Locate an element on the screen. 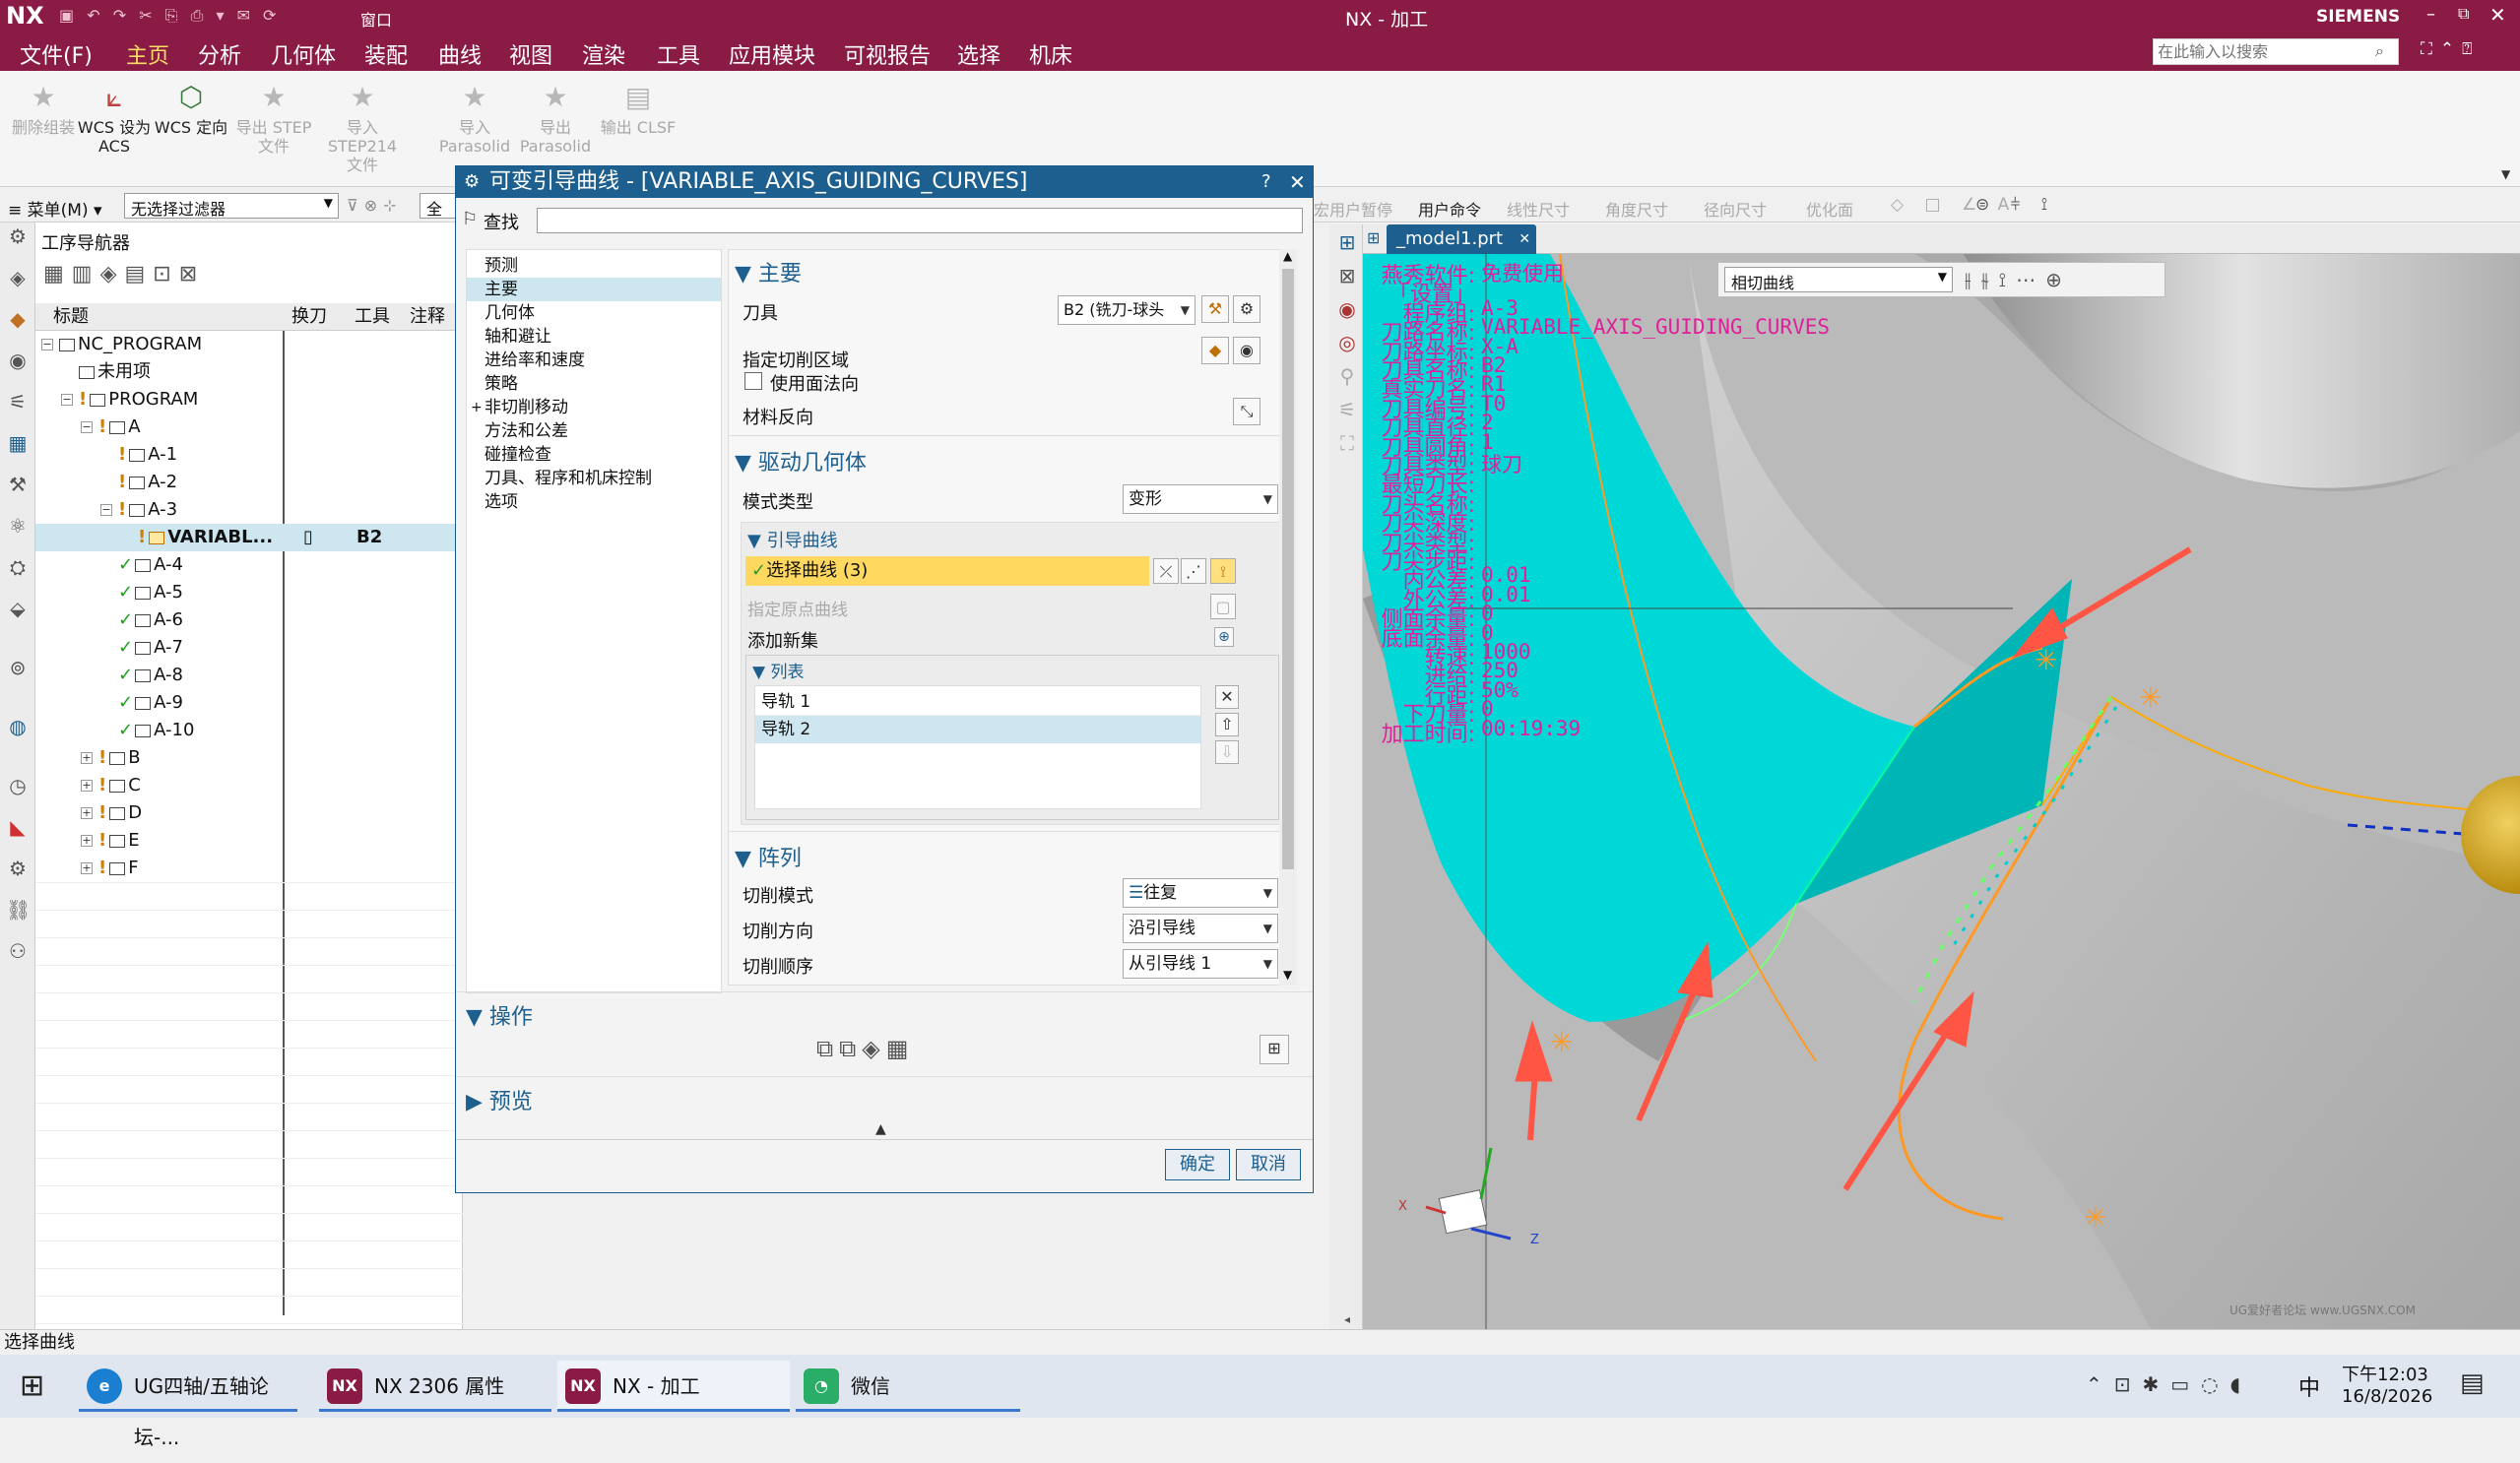  cut-order-select: 从引导线 1 is located at coordinates (1200, 964).